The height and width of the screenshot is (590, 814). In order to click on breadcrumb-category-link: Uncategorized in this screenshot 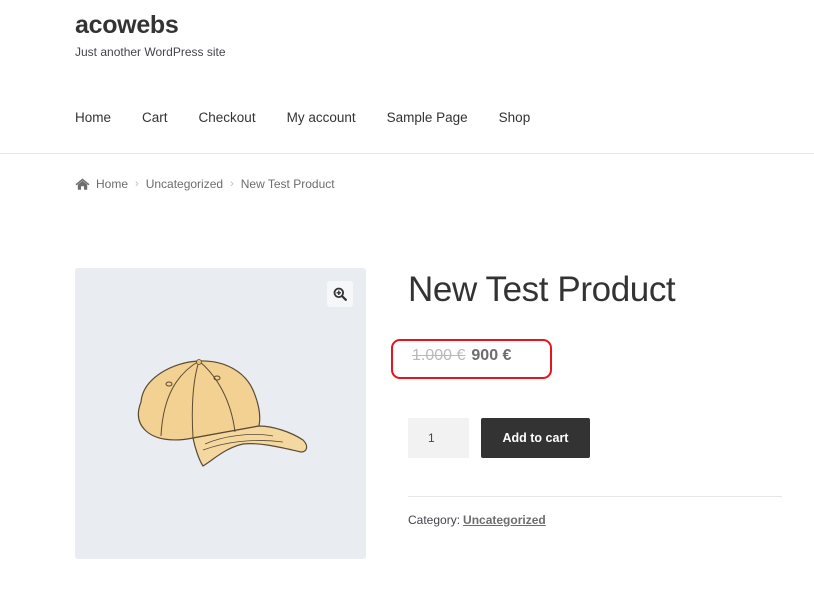, I will do `click(184, 184)`.